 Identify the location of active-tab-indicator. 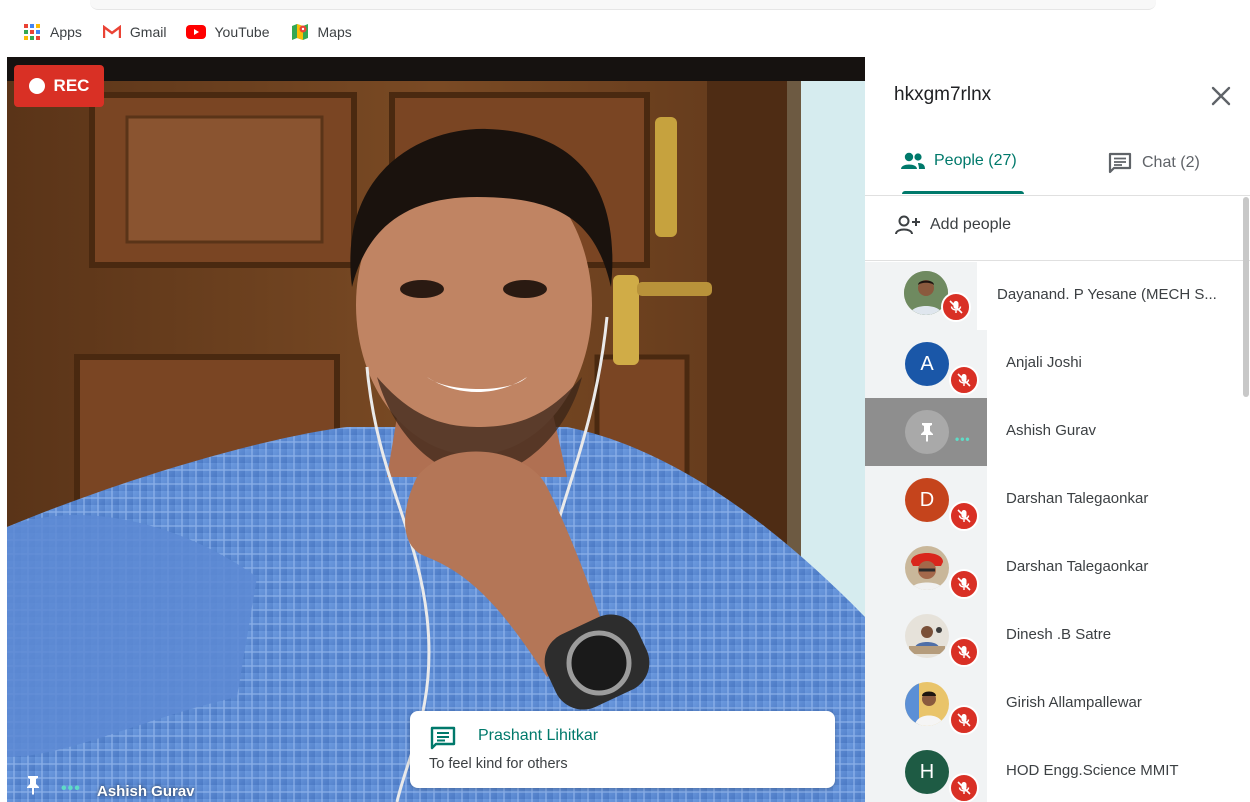
(963, 192).